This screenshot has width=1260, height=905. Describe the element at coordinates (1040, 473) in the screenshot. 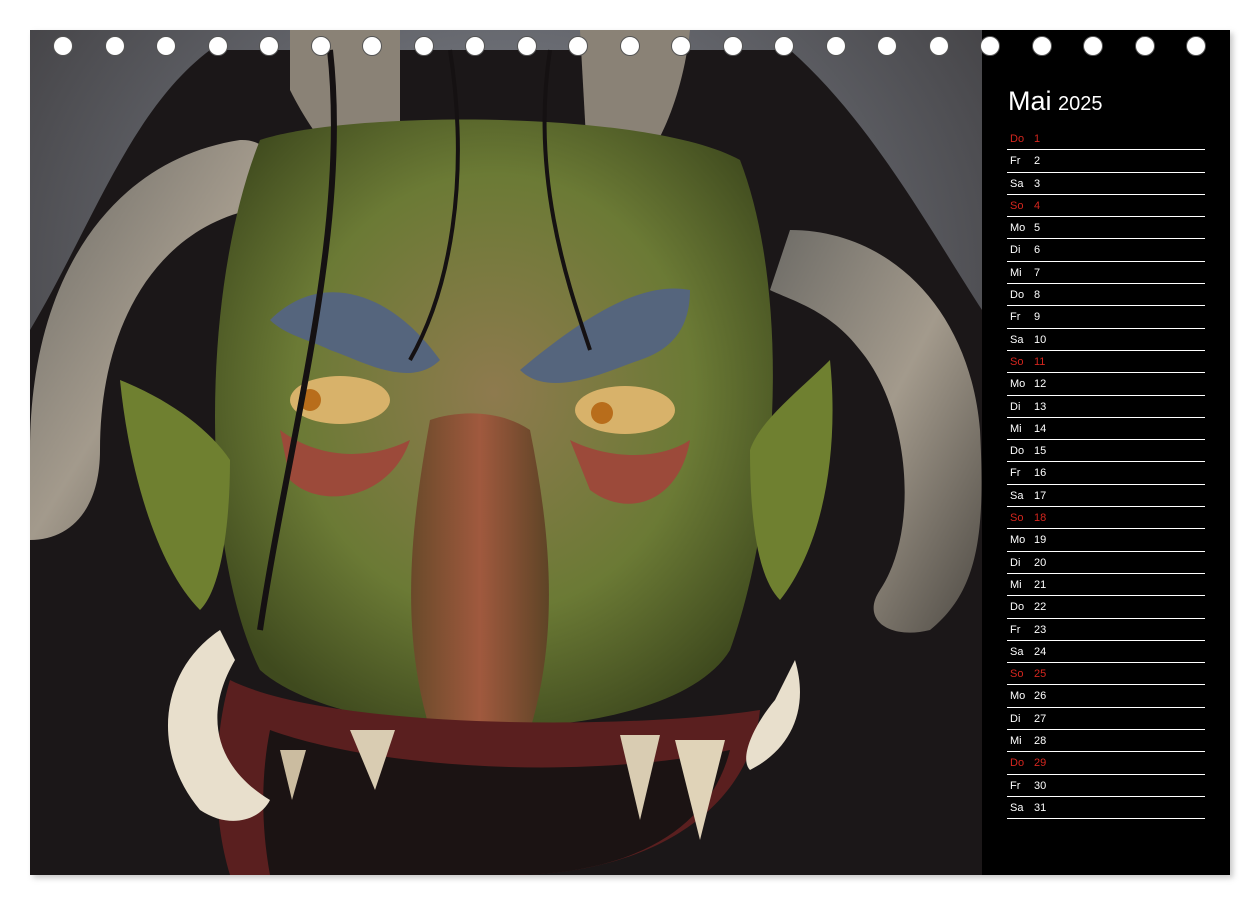

I see `day-number: 16` at that location.